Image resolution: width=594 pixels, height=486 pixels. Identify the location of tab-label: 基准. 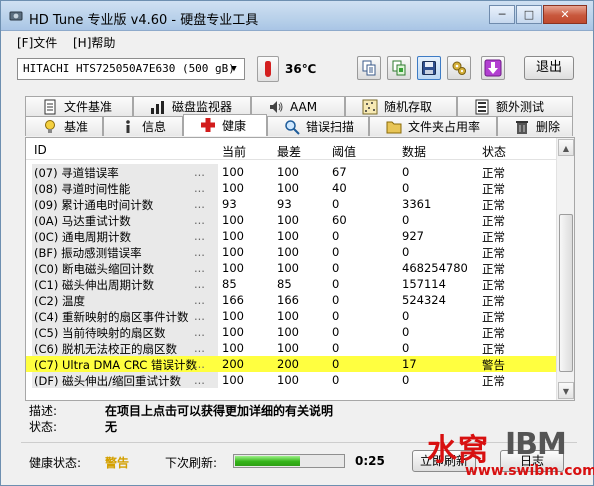
(76, 127).